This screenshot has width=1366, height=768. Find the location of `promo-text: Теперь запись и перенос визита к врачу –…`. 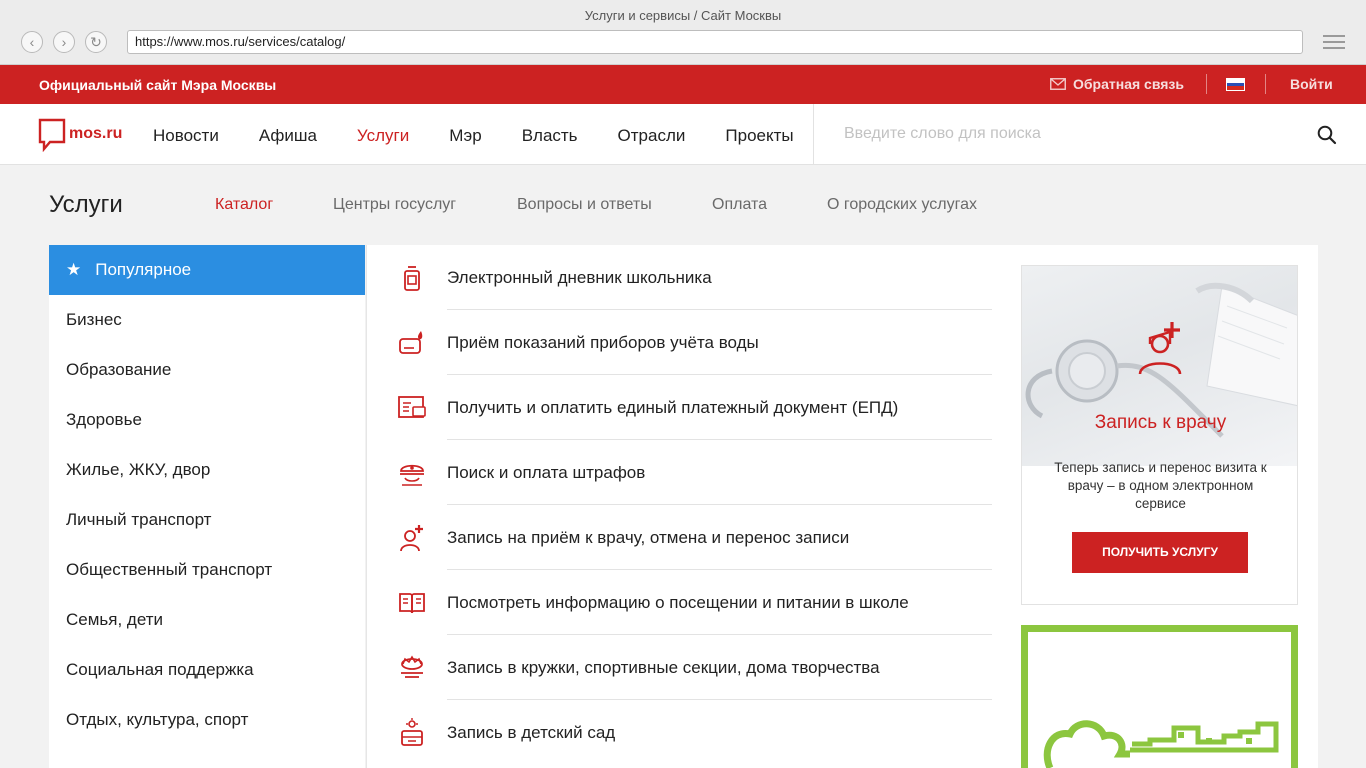

promo-text: Теперь запись и перенос визита к врачу –… is located at coordinates (1160, 485).